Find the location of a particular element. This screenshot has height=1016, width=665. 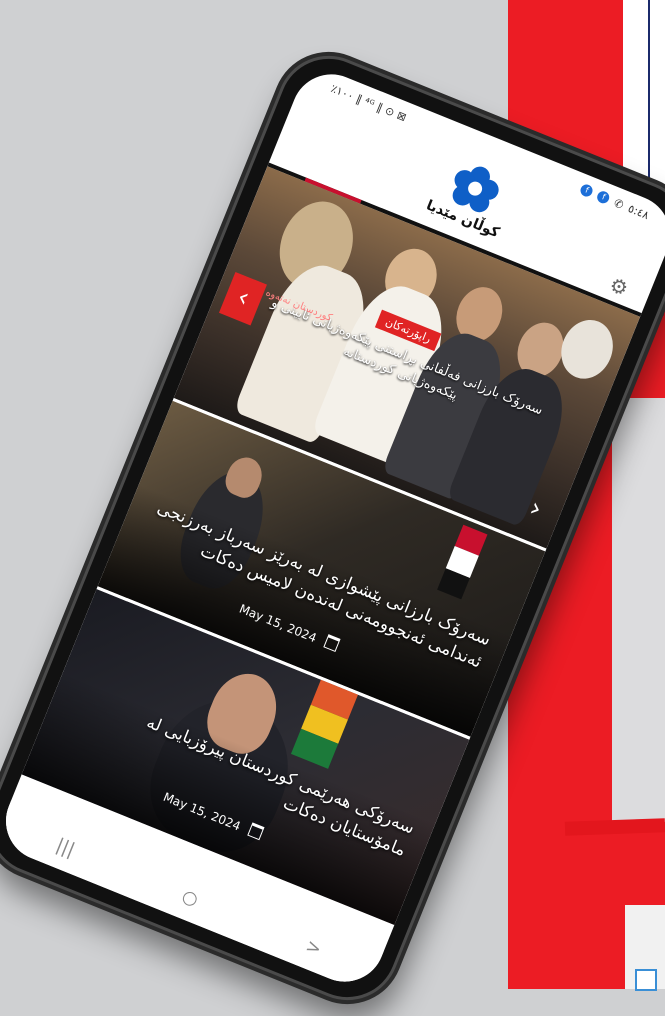

background-white-strip is located at coordinates (645, 948).